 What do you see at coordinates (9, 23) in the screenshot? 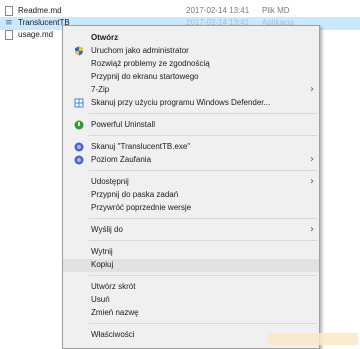
I see `application-icon: ≡` at bounding box center [9, 23].